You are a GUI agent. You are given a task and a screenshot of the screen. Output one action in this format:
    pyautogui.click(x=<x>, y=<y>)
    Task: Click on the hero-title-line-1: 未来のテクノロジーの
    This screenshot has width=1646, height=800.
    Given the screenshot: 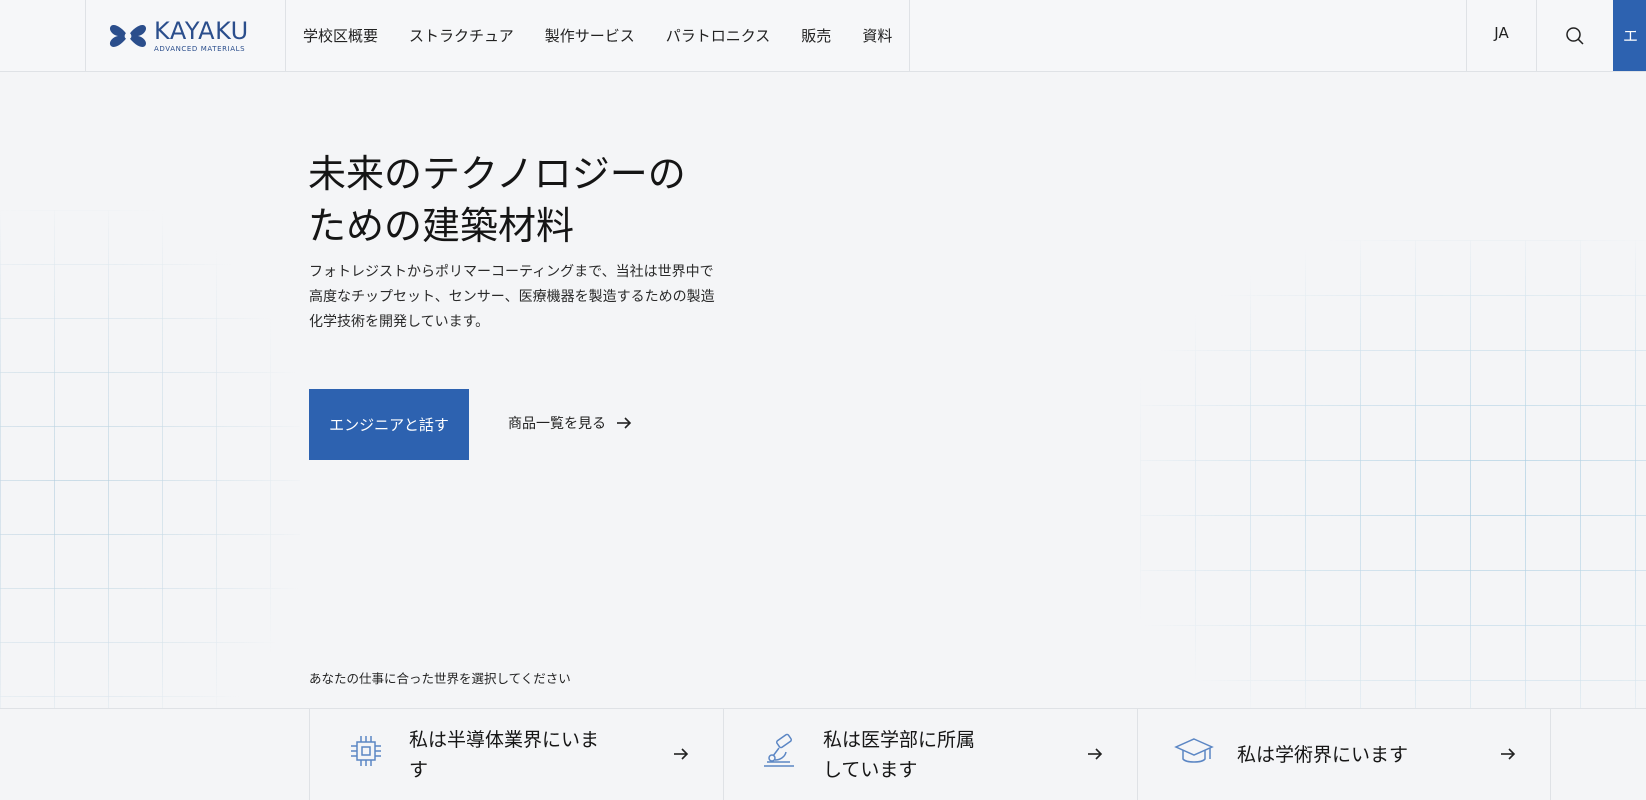 What is the action you would take?
    pyautogui.click(x=497, y=174)
    